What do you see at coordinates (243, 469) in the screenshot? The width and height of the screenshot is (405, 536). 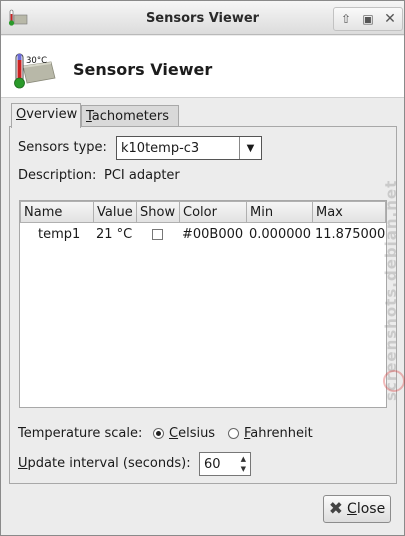 I see `spin-down-icon: ▼` at bounding box center [243, 469].